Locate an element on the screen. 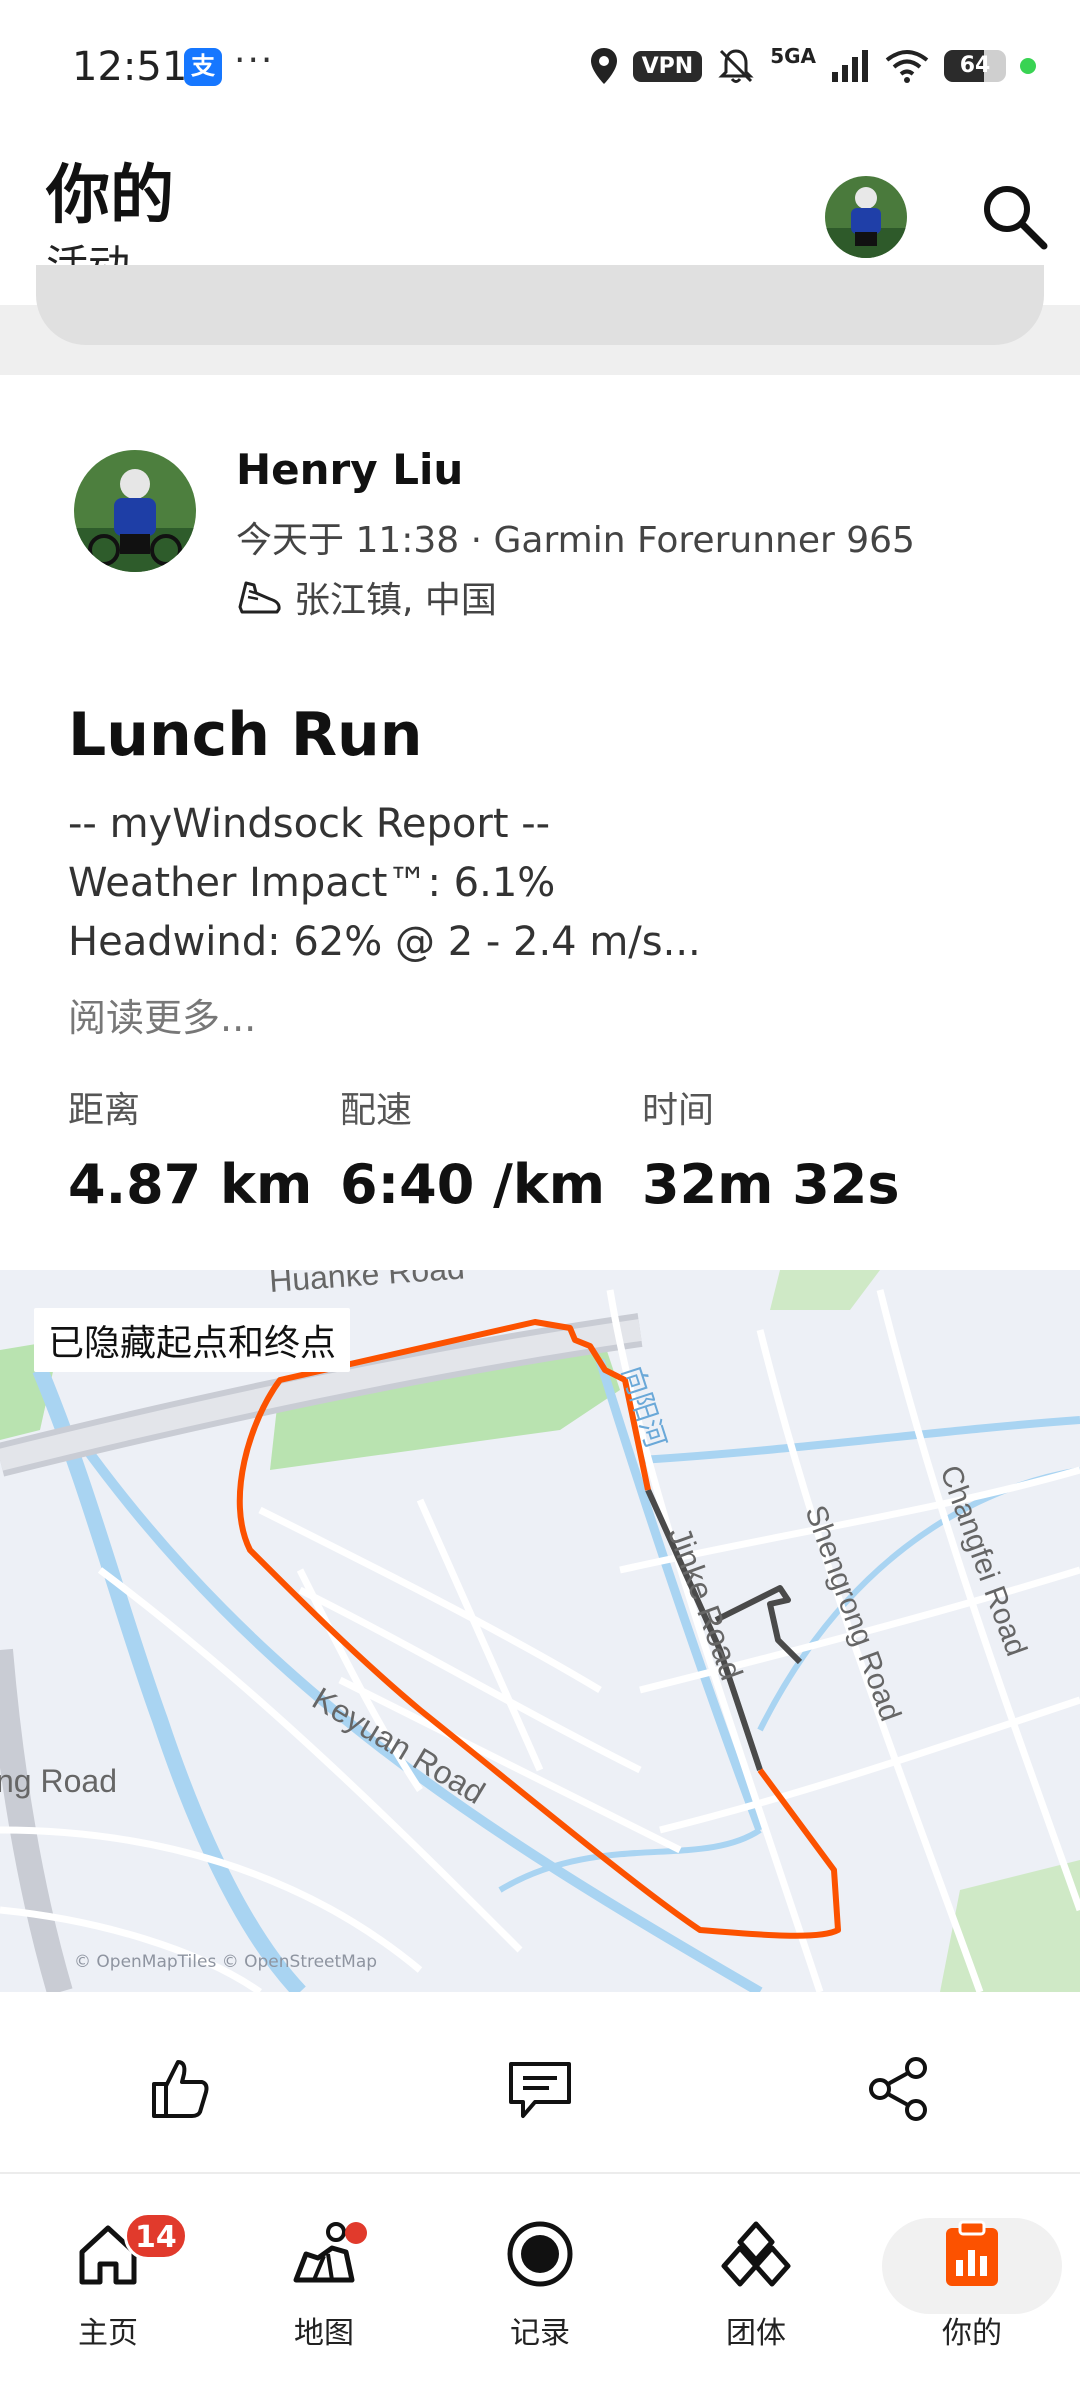  nav-label: 主页 is located at coordinates (108, 2333).